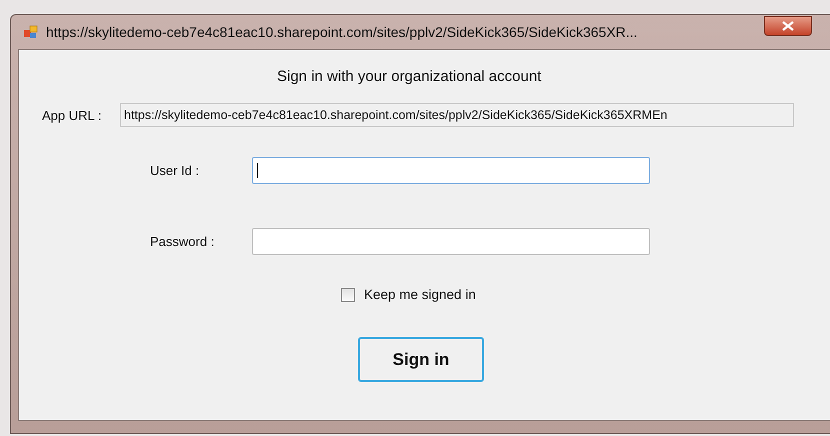 Image resolution: width=830 pixels, height=436 pixels. Describe the element at coordinates (348, 295) in the screenshot. I see `checkbox` at that location.